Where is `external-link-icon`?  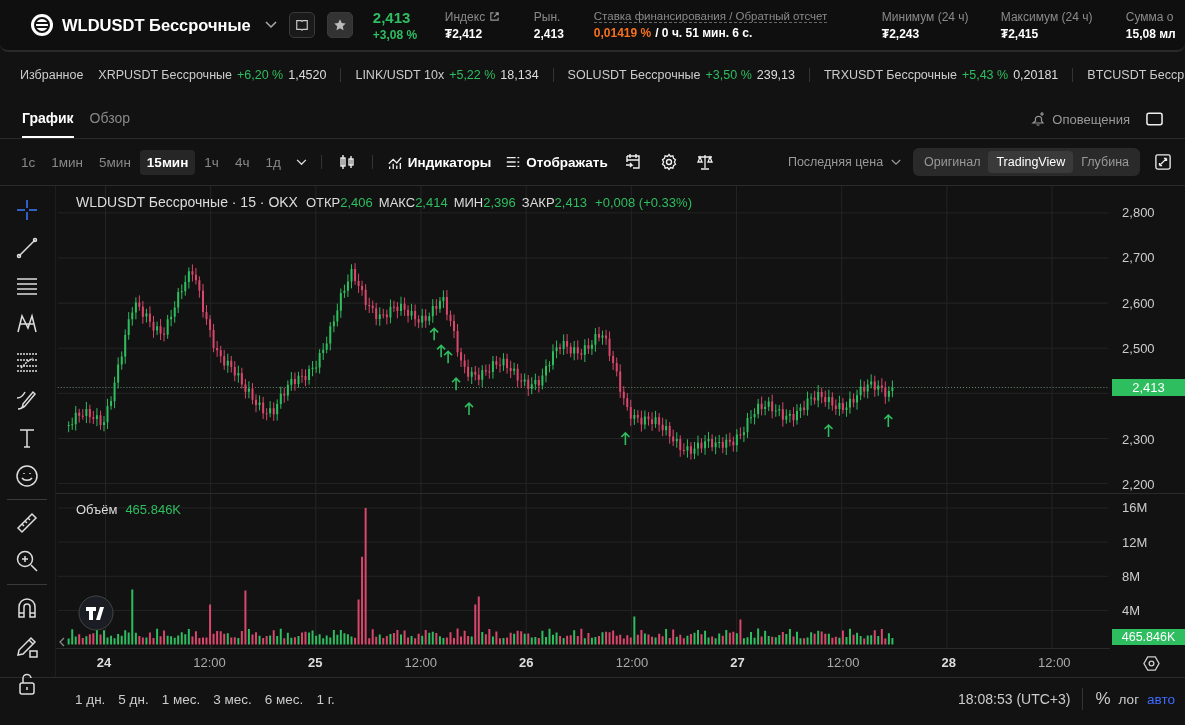 external-link-icon is located at coordinates (495, 16).